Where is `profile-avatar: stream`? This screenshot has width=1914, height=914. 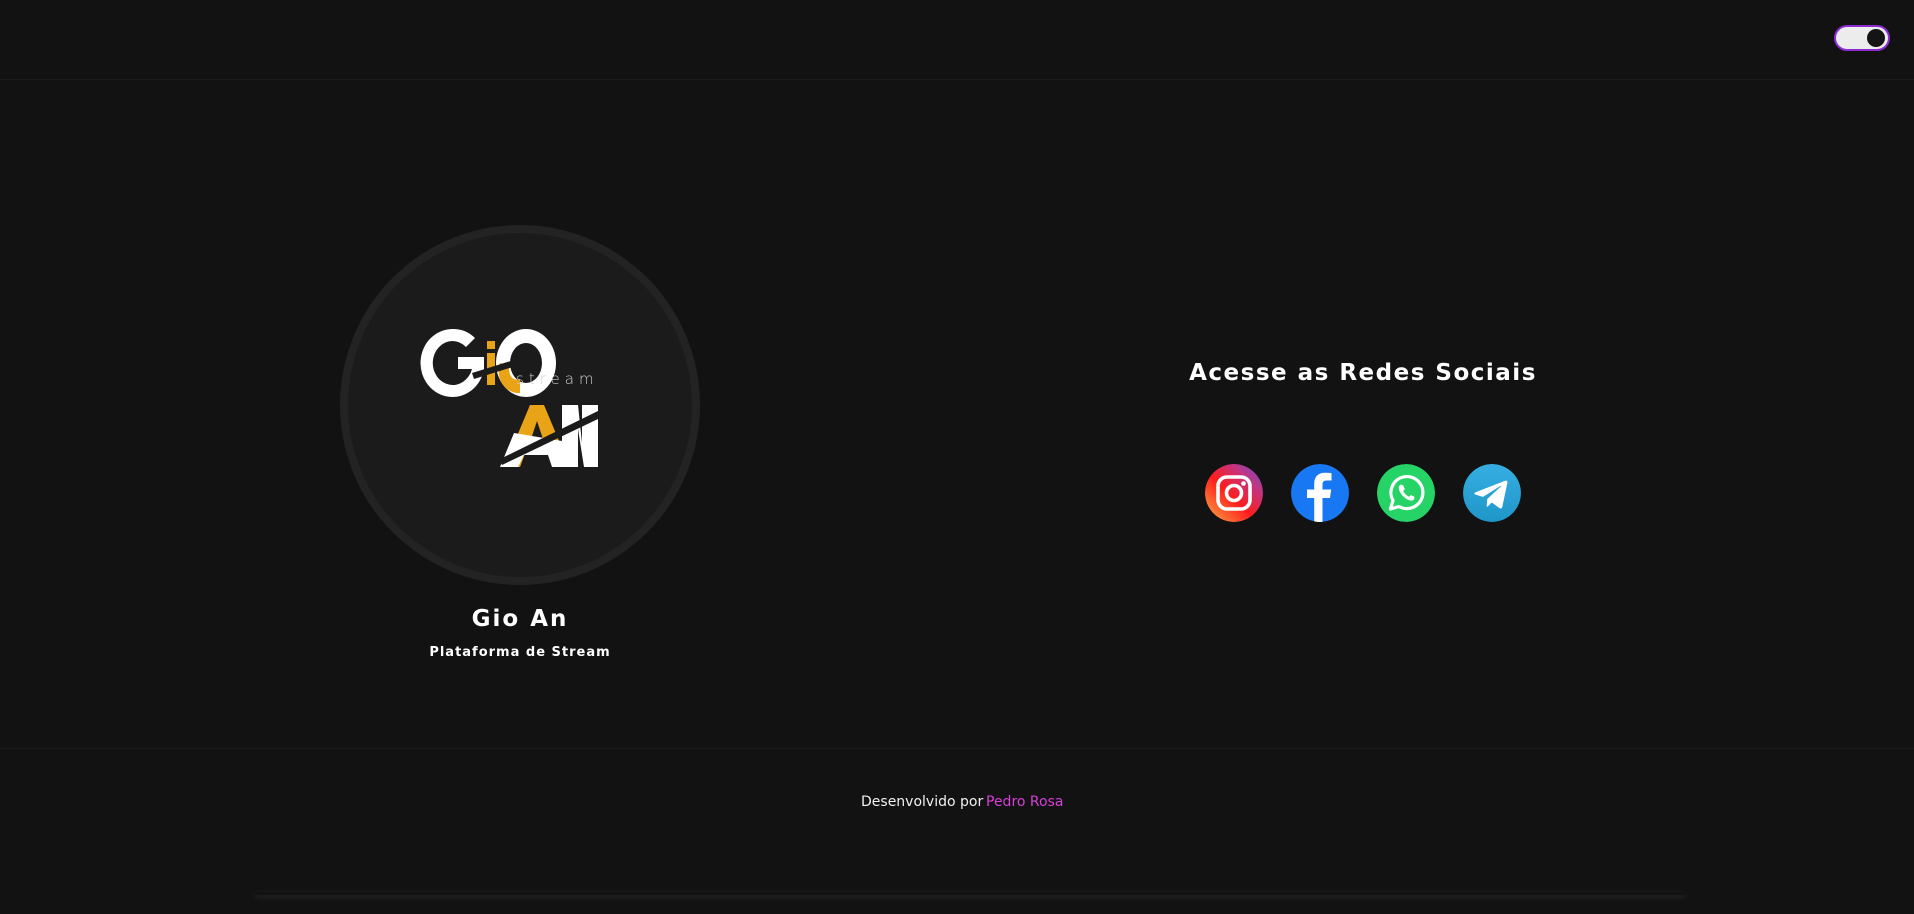 profile-avatar: stream is located at coordinates (520, 405).